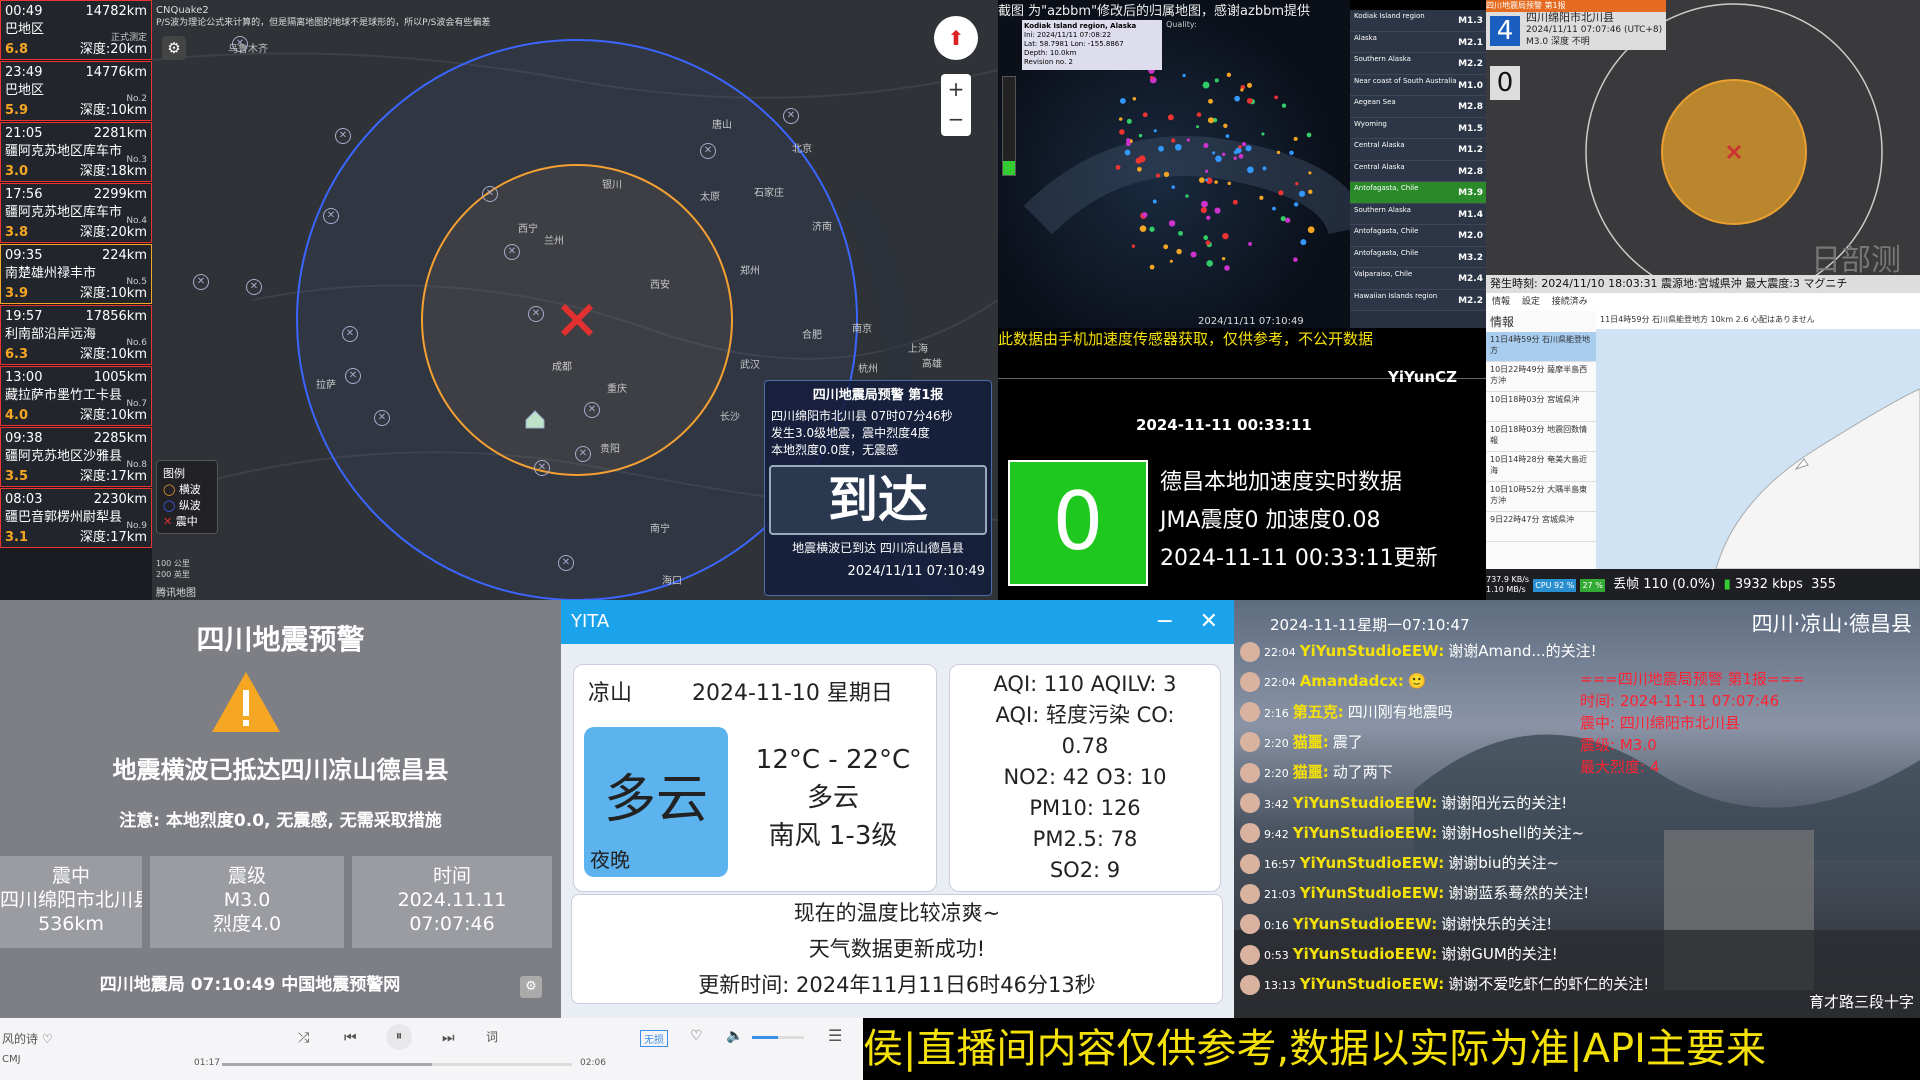 Image resolution: width=1920 pixels, height=1080 pixels. What do you see at coordinates (1418, 257) in the screenshot?
I see `recent-quake-row: Antofagasta, Chile M3.2` at bounding box center [1418, 257].